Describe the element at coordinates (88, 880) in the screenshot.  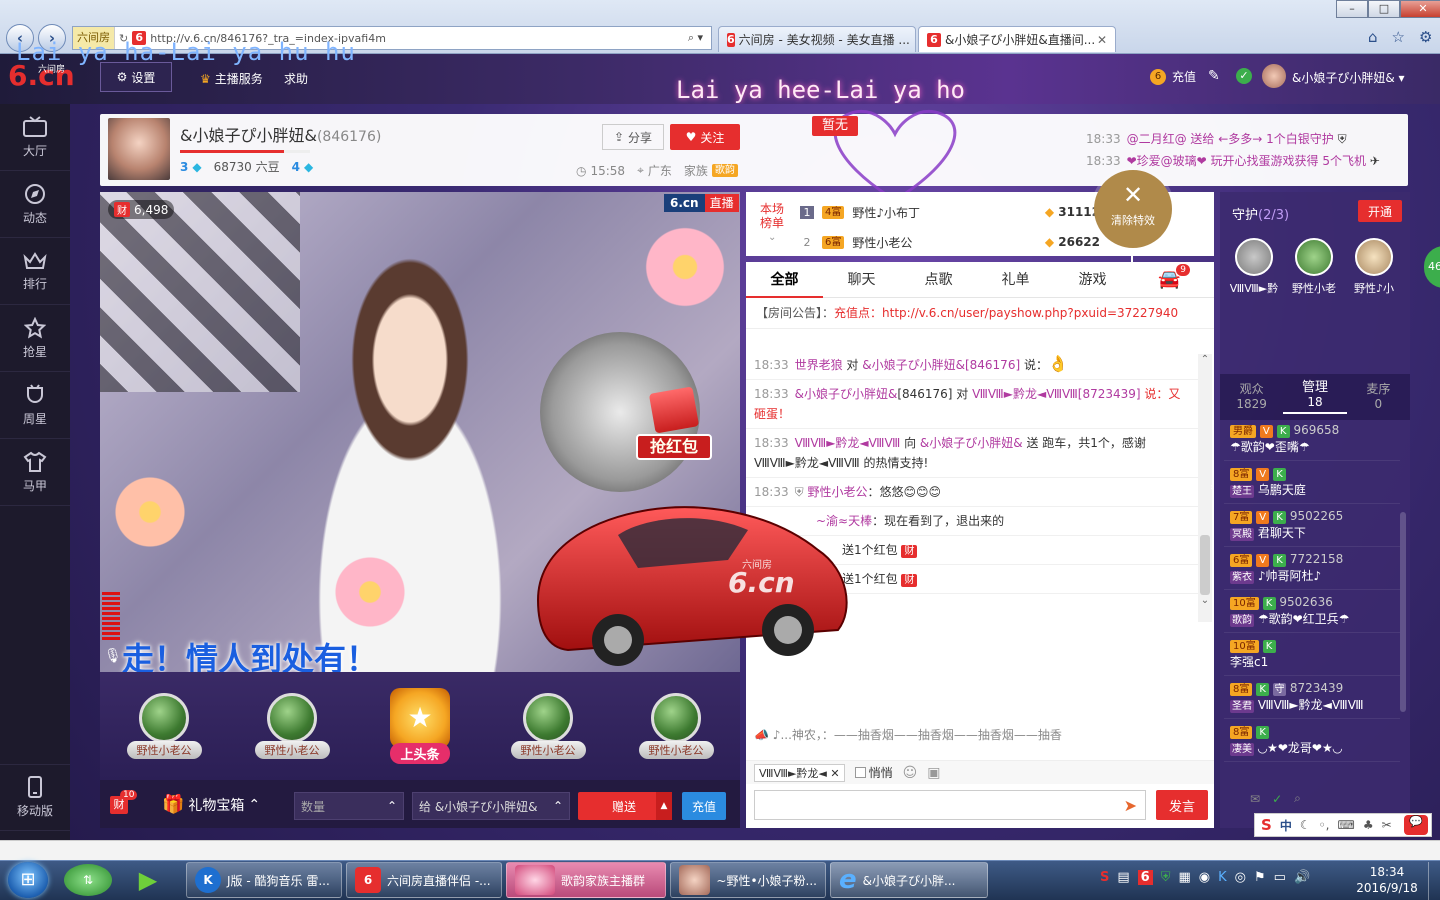
I see `sync-app-icon: ⇅` at that location.